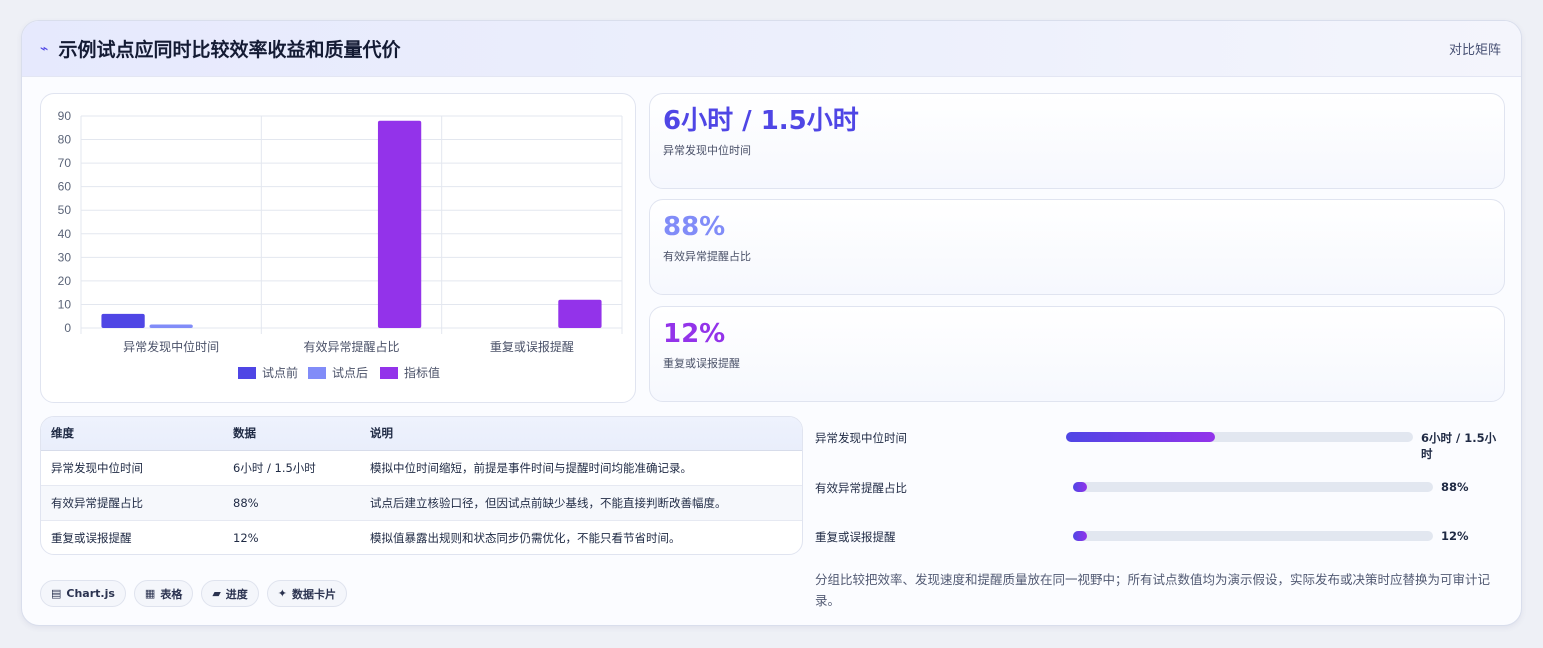 The height and width of the screenshot is (648, 1543). Describe the element at coordinates (701, 363) in the screenshot. I see `kpi-label: 重复或误报提醒` at that location.